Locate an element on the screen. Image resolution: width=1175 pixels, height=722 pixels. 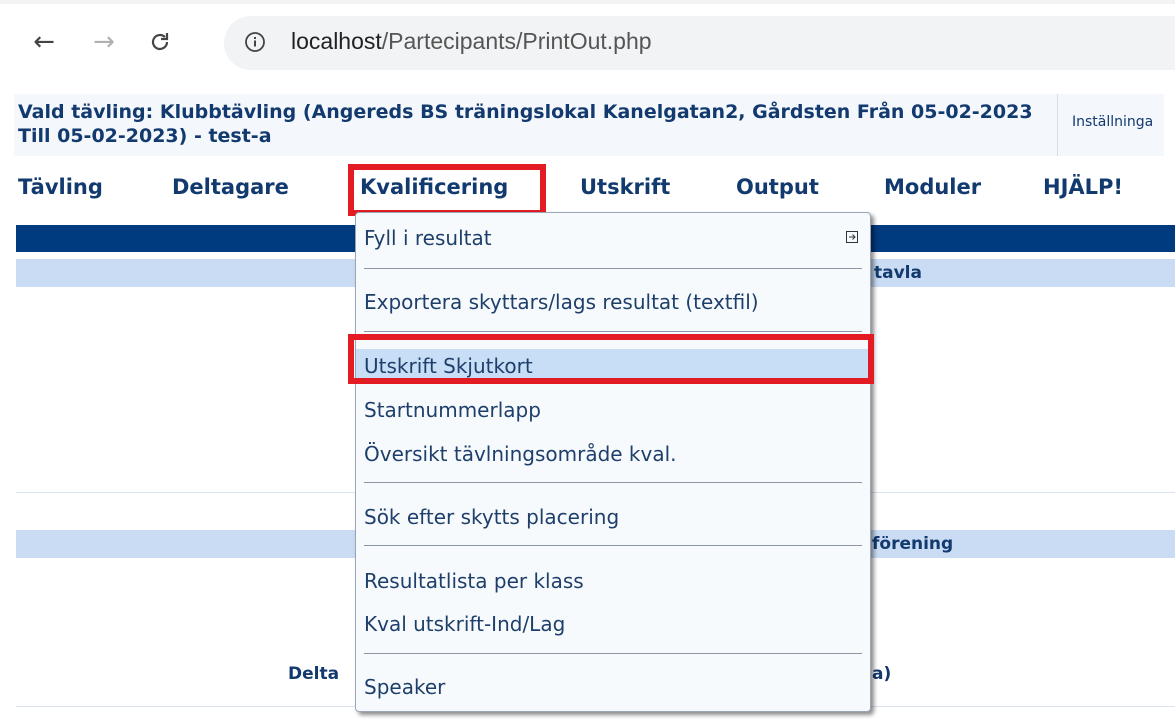
url-host: localhost is located at coordinates (336, 41).